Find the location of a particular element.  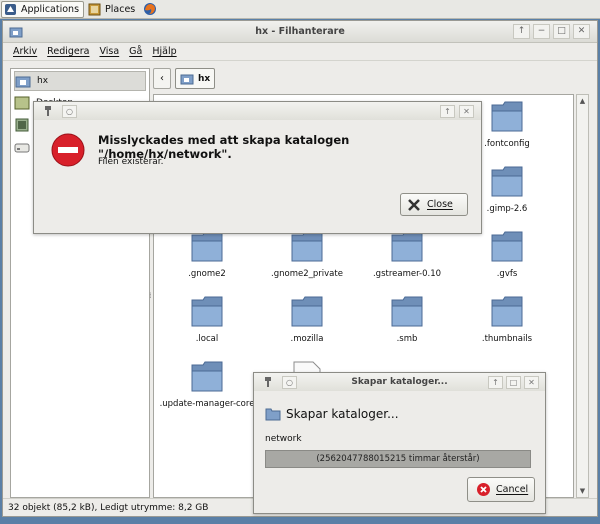

cancel-button: Cancel is located at coordinates (501, 489).